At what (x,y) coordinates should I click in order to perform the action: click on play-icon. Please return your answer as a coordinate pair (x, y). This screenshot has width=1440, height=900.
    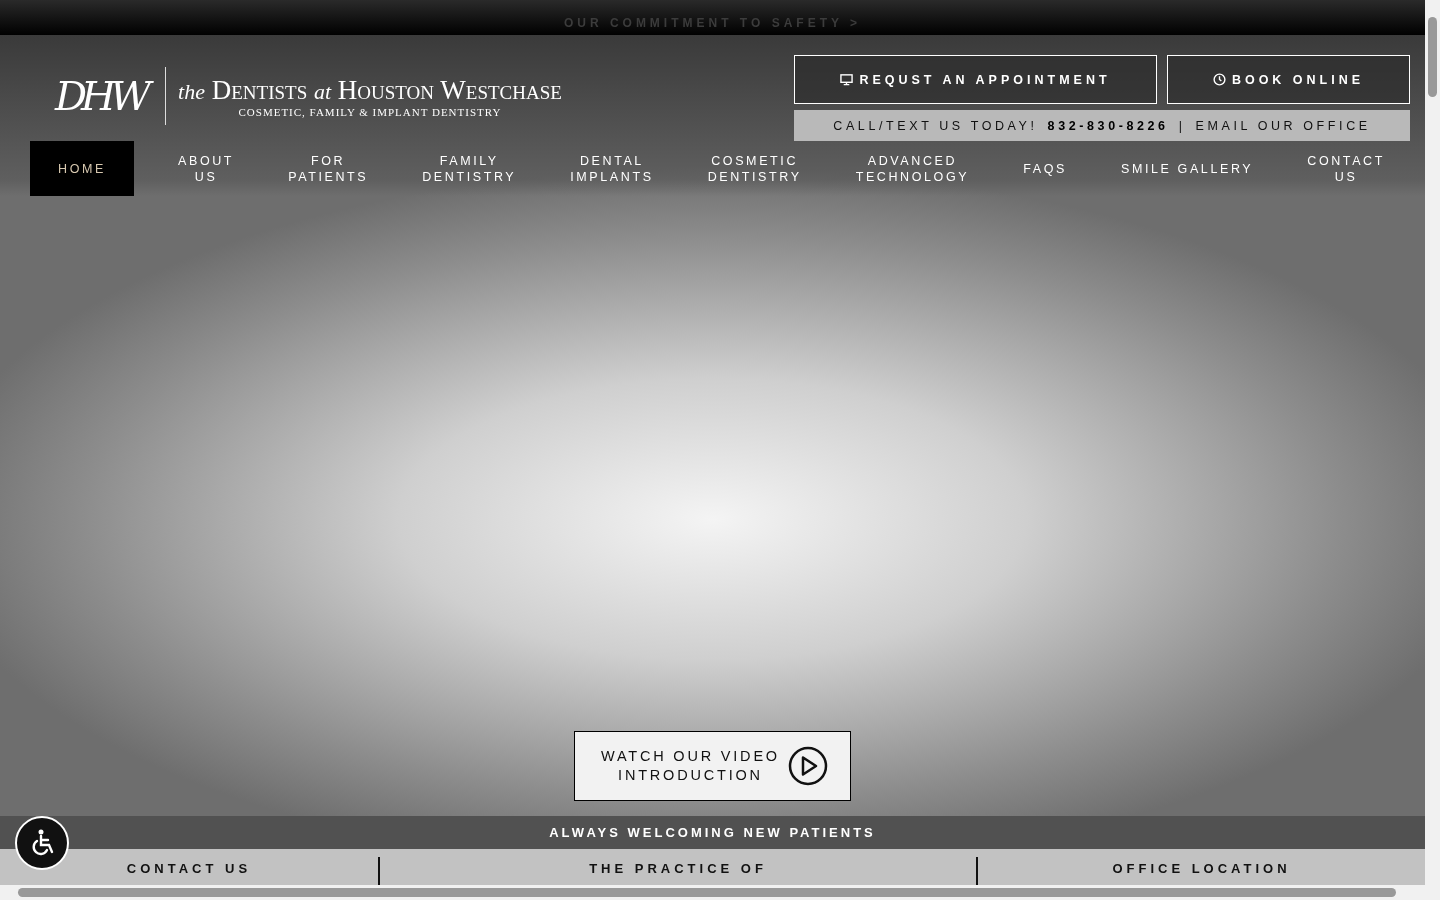
    Looking at the image, I should click on (808, 766).